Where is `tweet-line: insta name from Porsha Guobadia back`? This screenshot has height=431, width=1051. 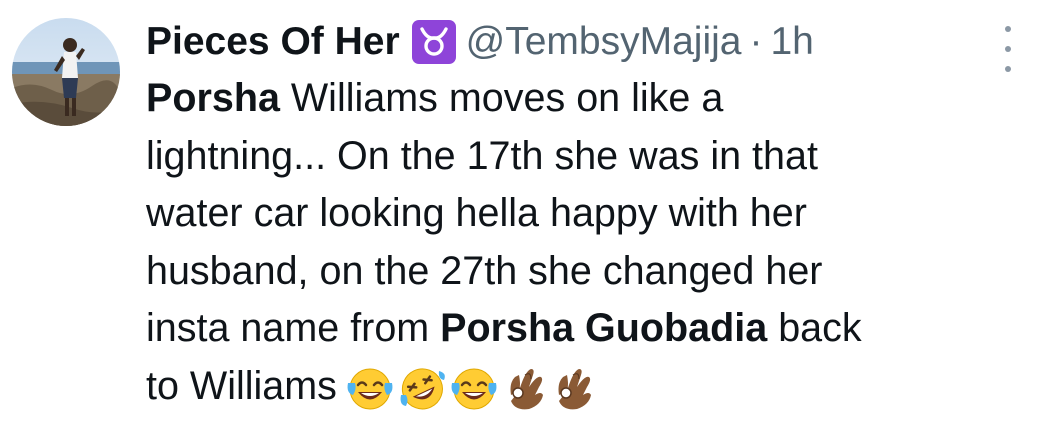
tweet-line: insta name from Porsha Guobadia back is located at coordinates (576, 329).